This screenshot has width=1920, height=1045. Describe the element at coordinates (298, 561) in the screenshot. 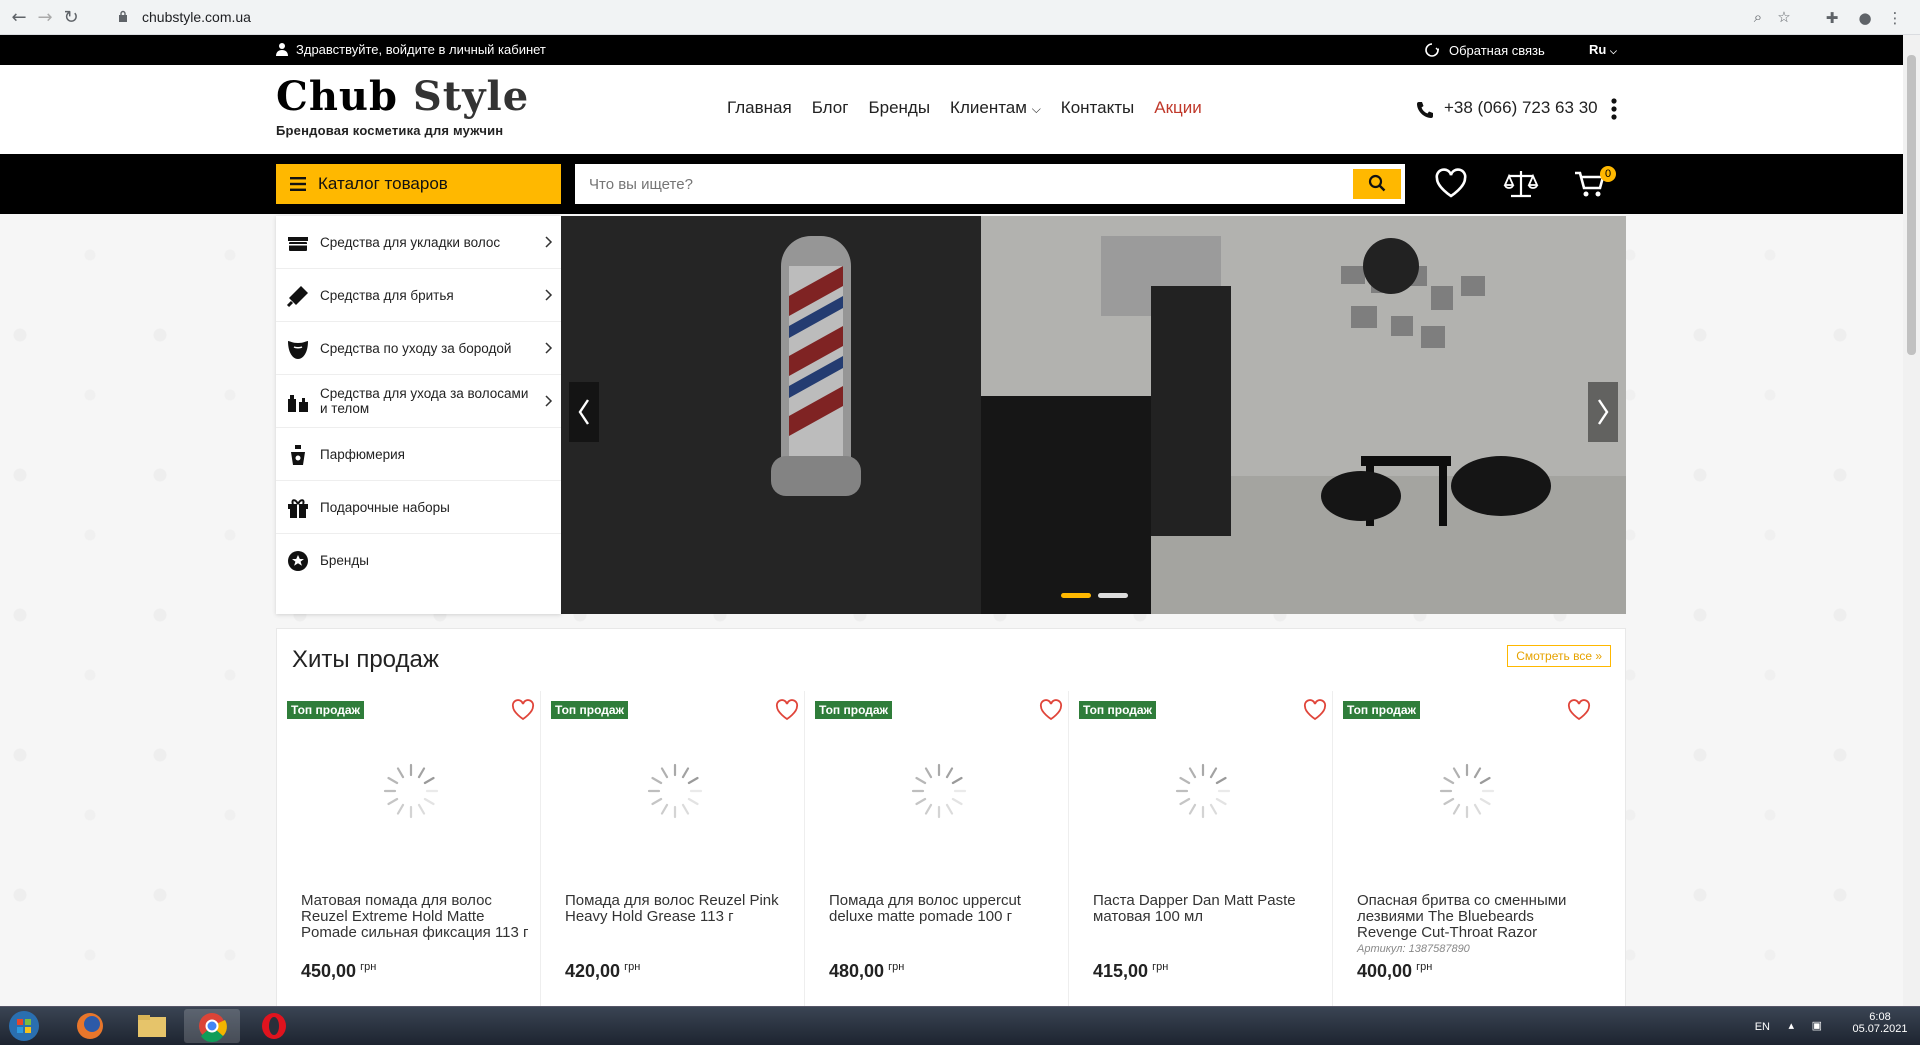

I see `brands-icon` at that location.